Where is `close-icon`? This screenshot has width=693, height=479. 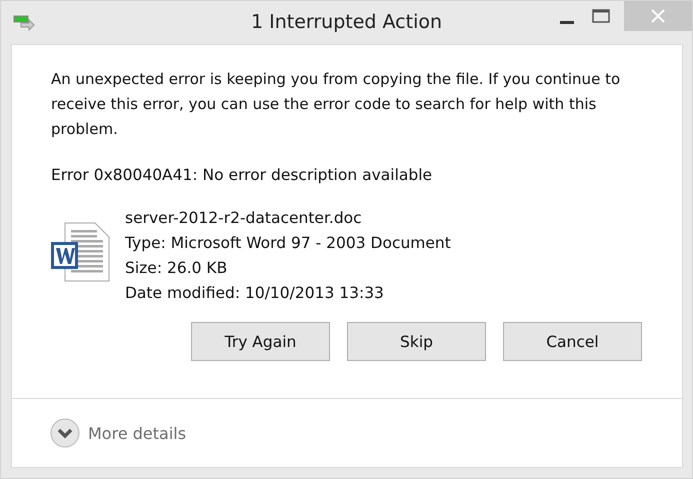 close-icon is located at coordinates (658, 16).